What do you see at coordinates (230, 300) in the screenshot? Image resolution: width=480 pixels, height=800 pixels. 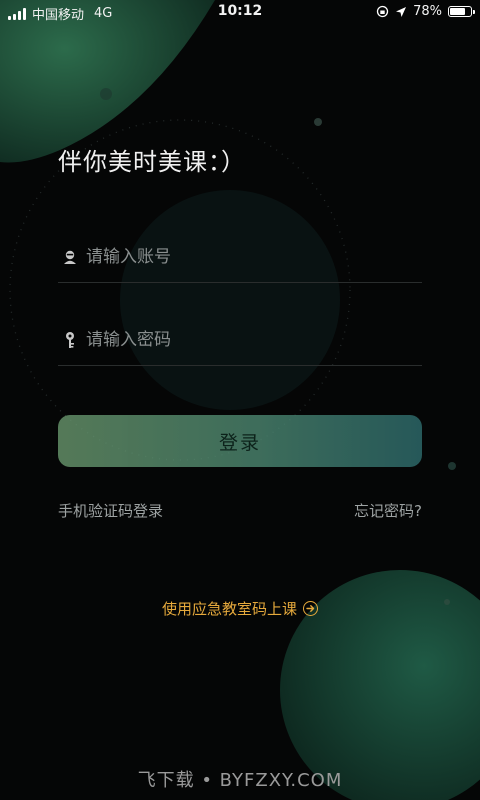 I see `watermark-glow` at bounding box center [230, 300].